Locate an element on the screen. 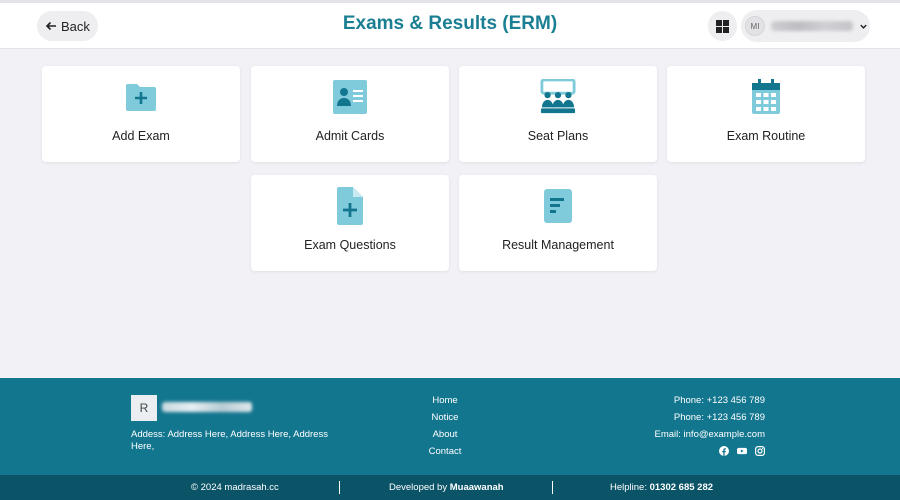 The width and height of the screenshot is (900, 500). footer-link-about: About is located at coordinates (445, 434).